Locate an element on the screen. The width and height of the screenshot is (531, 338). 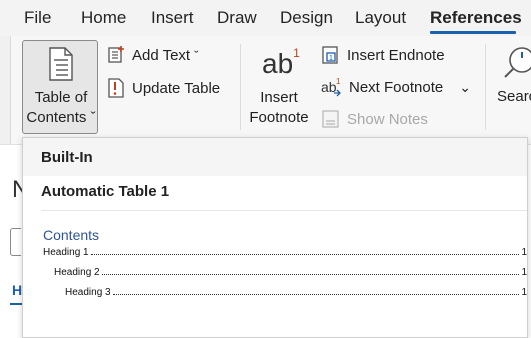
show-notes-button: Show Notes is located at coordinates (374, 119).